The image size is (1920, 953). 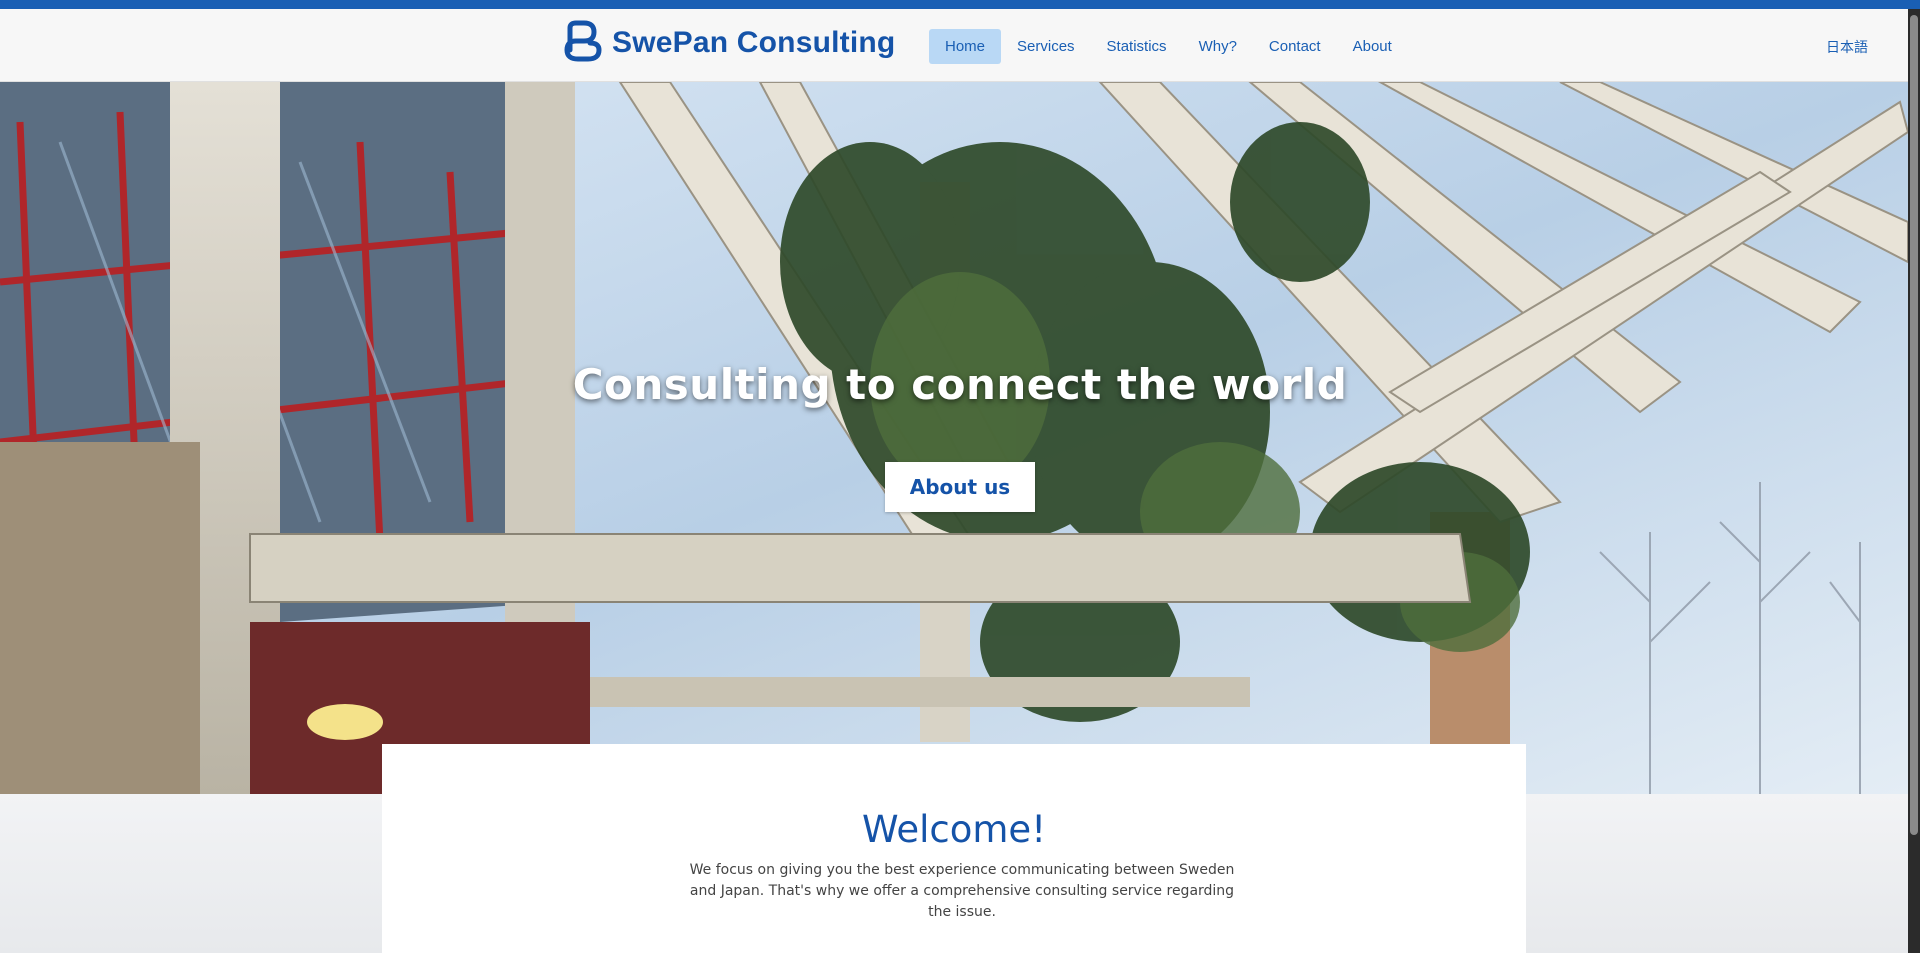 What do you see at coordinates (1847, 47) in the screenshot?
I see `language-switch-link: 日本語` at bounding box center [1847, 47].